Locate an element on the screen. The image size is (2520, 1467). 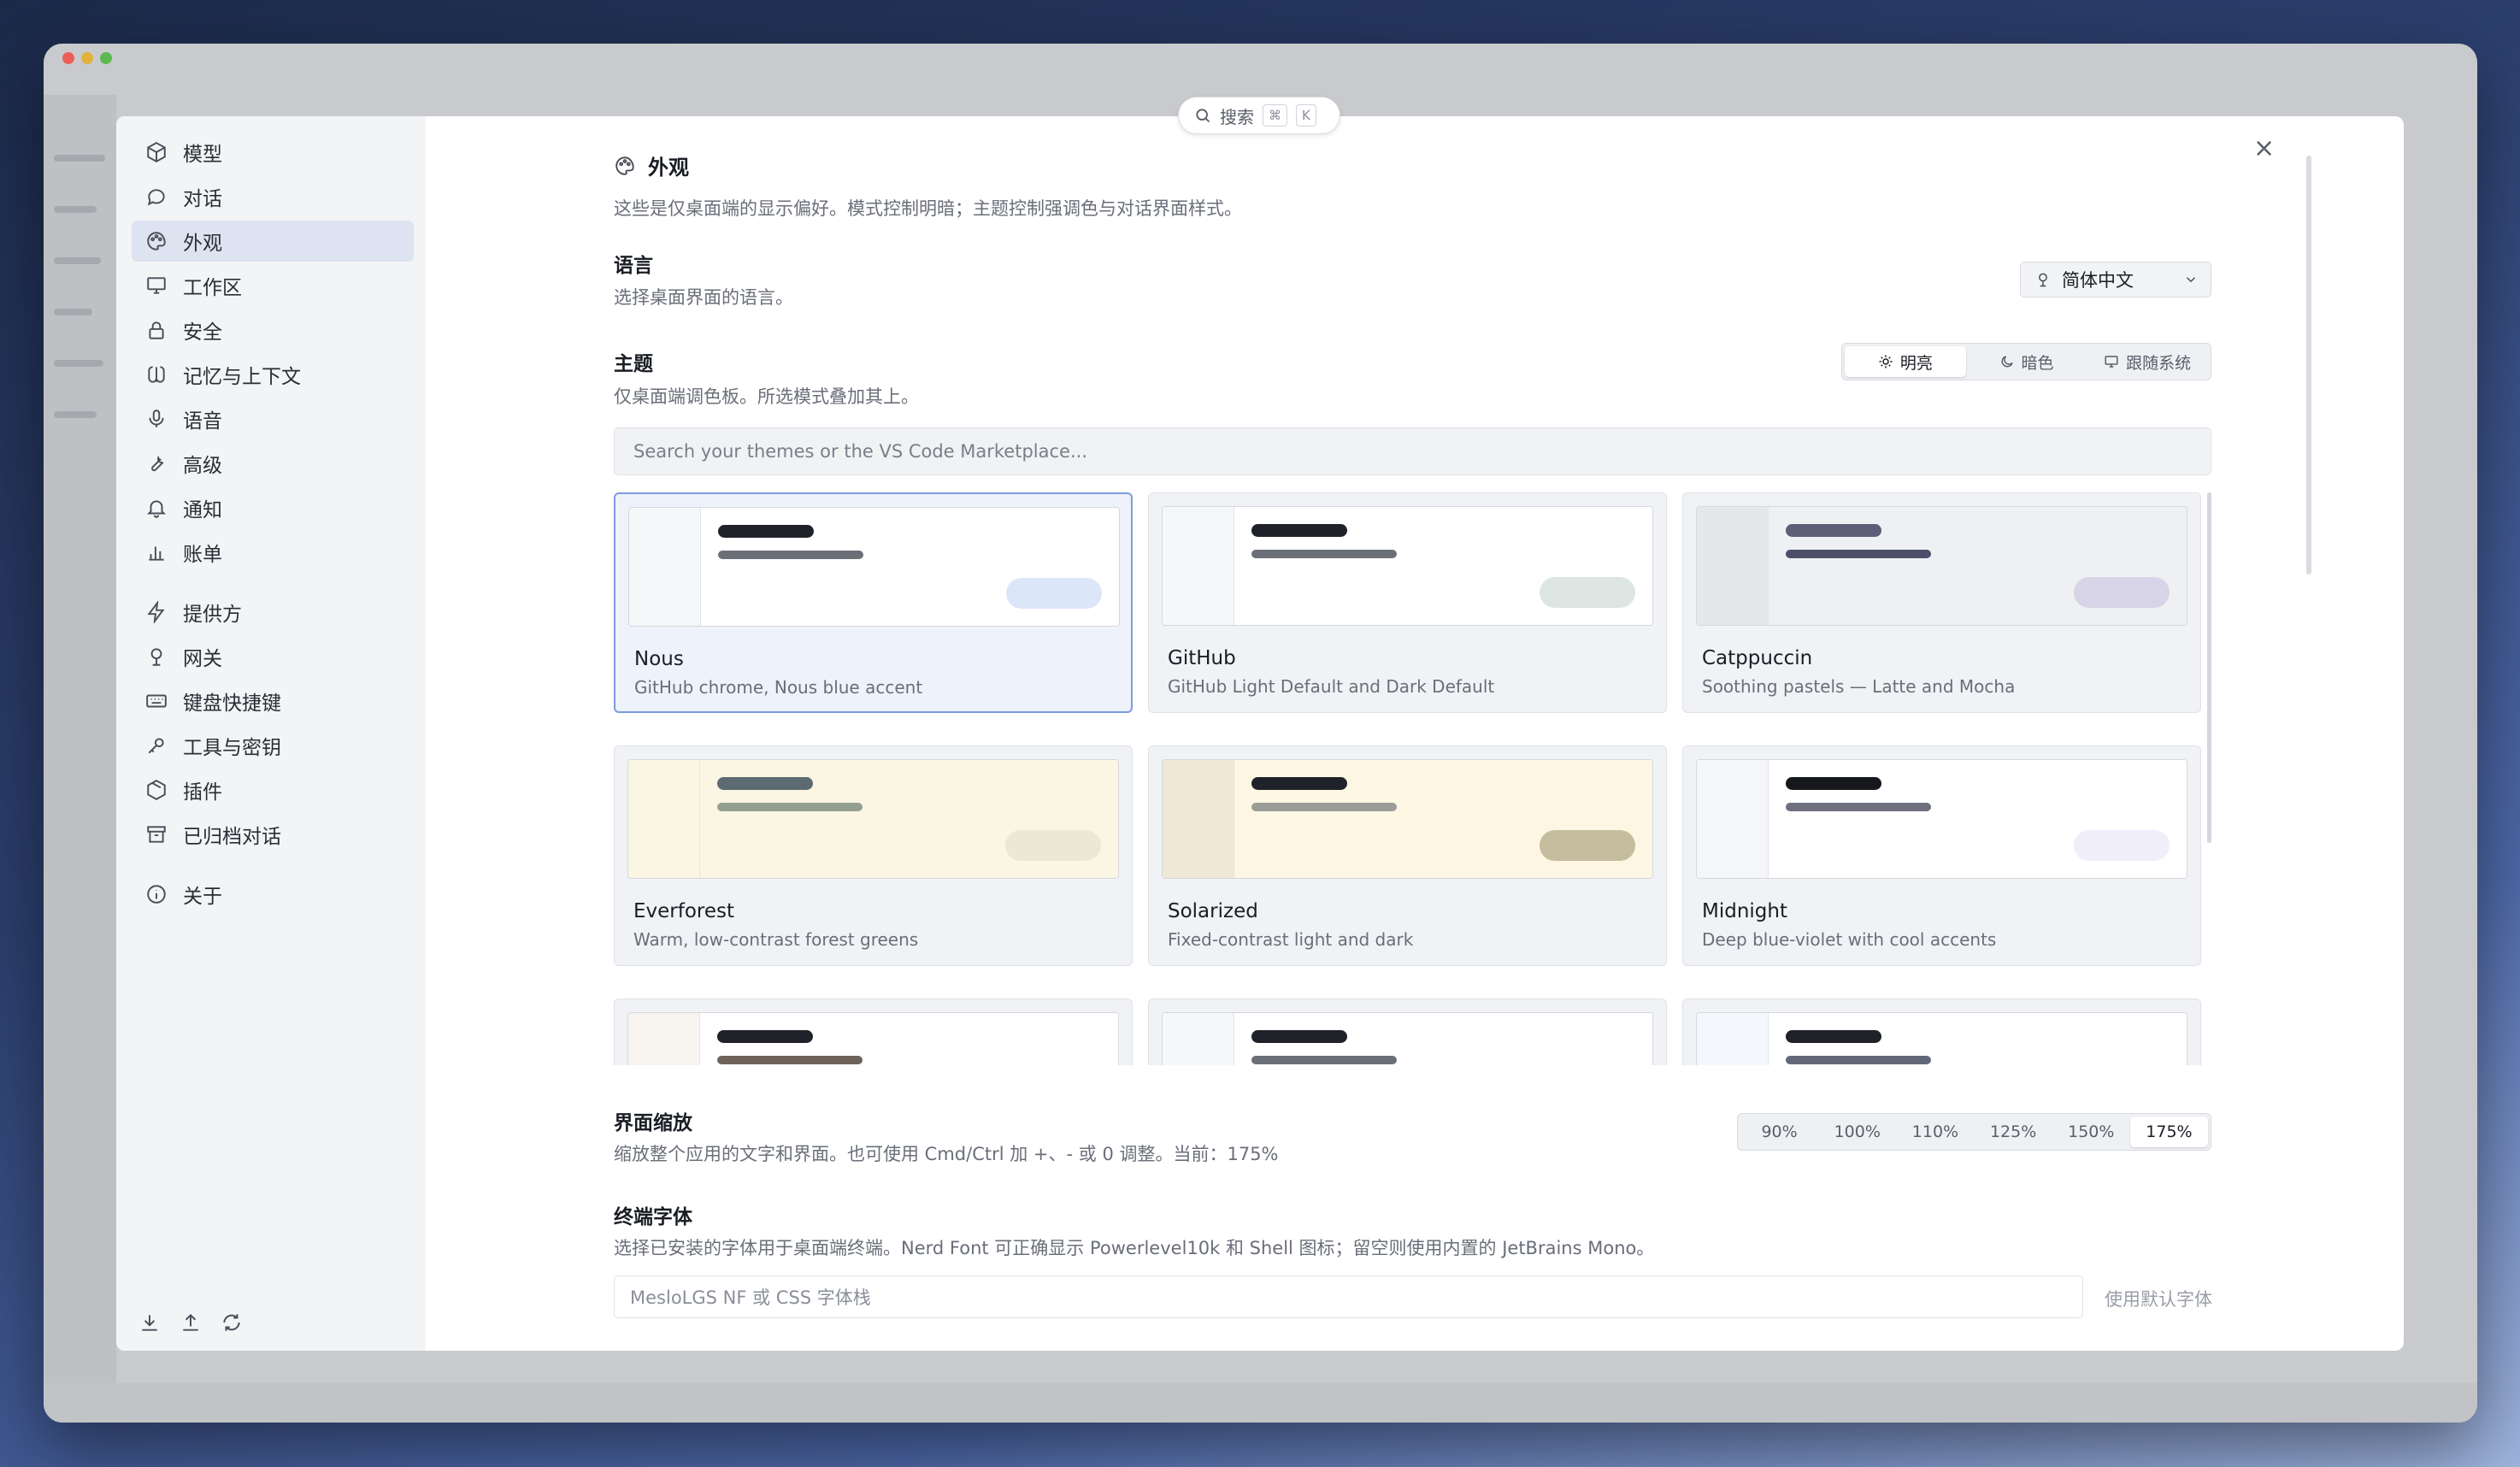
sidebar-item-billing: 账单 is located at coordinates (273, 552).